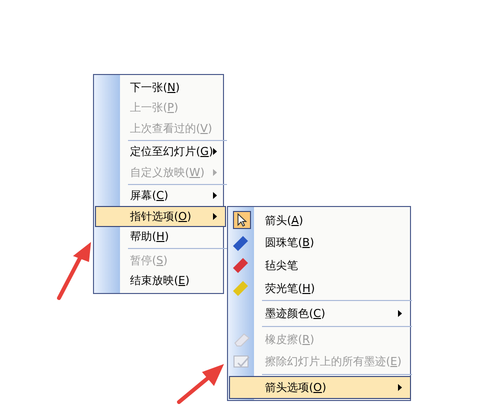 This screenshot has width=500, height=420. I want to click on menu-item: 结束放映(E), so click(160, 280).